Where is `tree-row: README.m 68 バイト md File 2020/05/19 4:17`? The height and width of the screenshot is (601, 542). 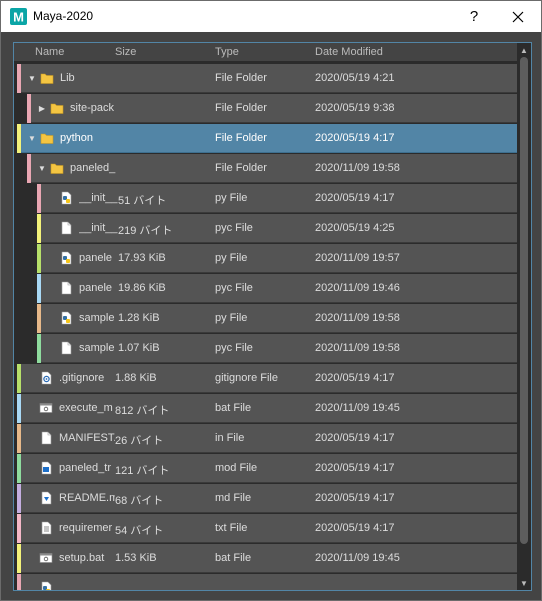
tree-row: README.m 68 バイト md File 2020/05/19 4:17 is located at coordinates (265, 498).